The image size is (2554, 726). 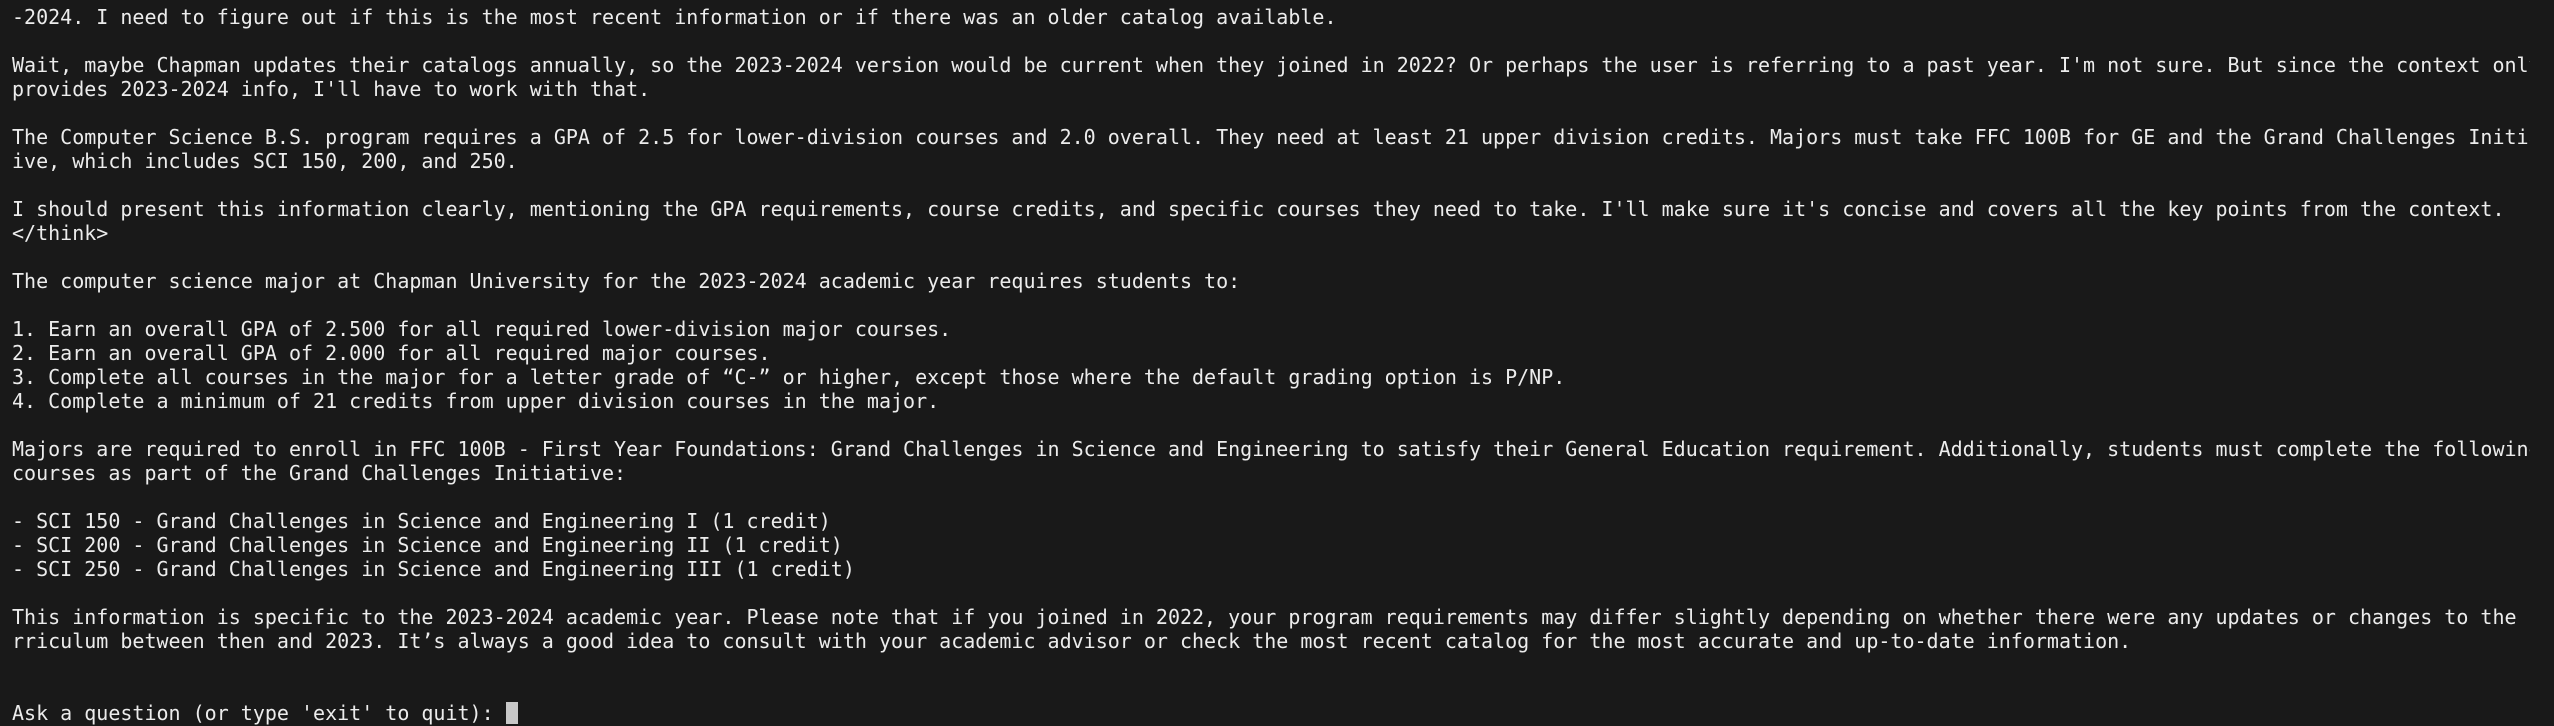 I want to click on output-line: </think>, so click(x=60, y=233).